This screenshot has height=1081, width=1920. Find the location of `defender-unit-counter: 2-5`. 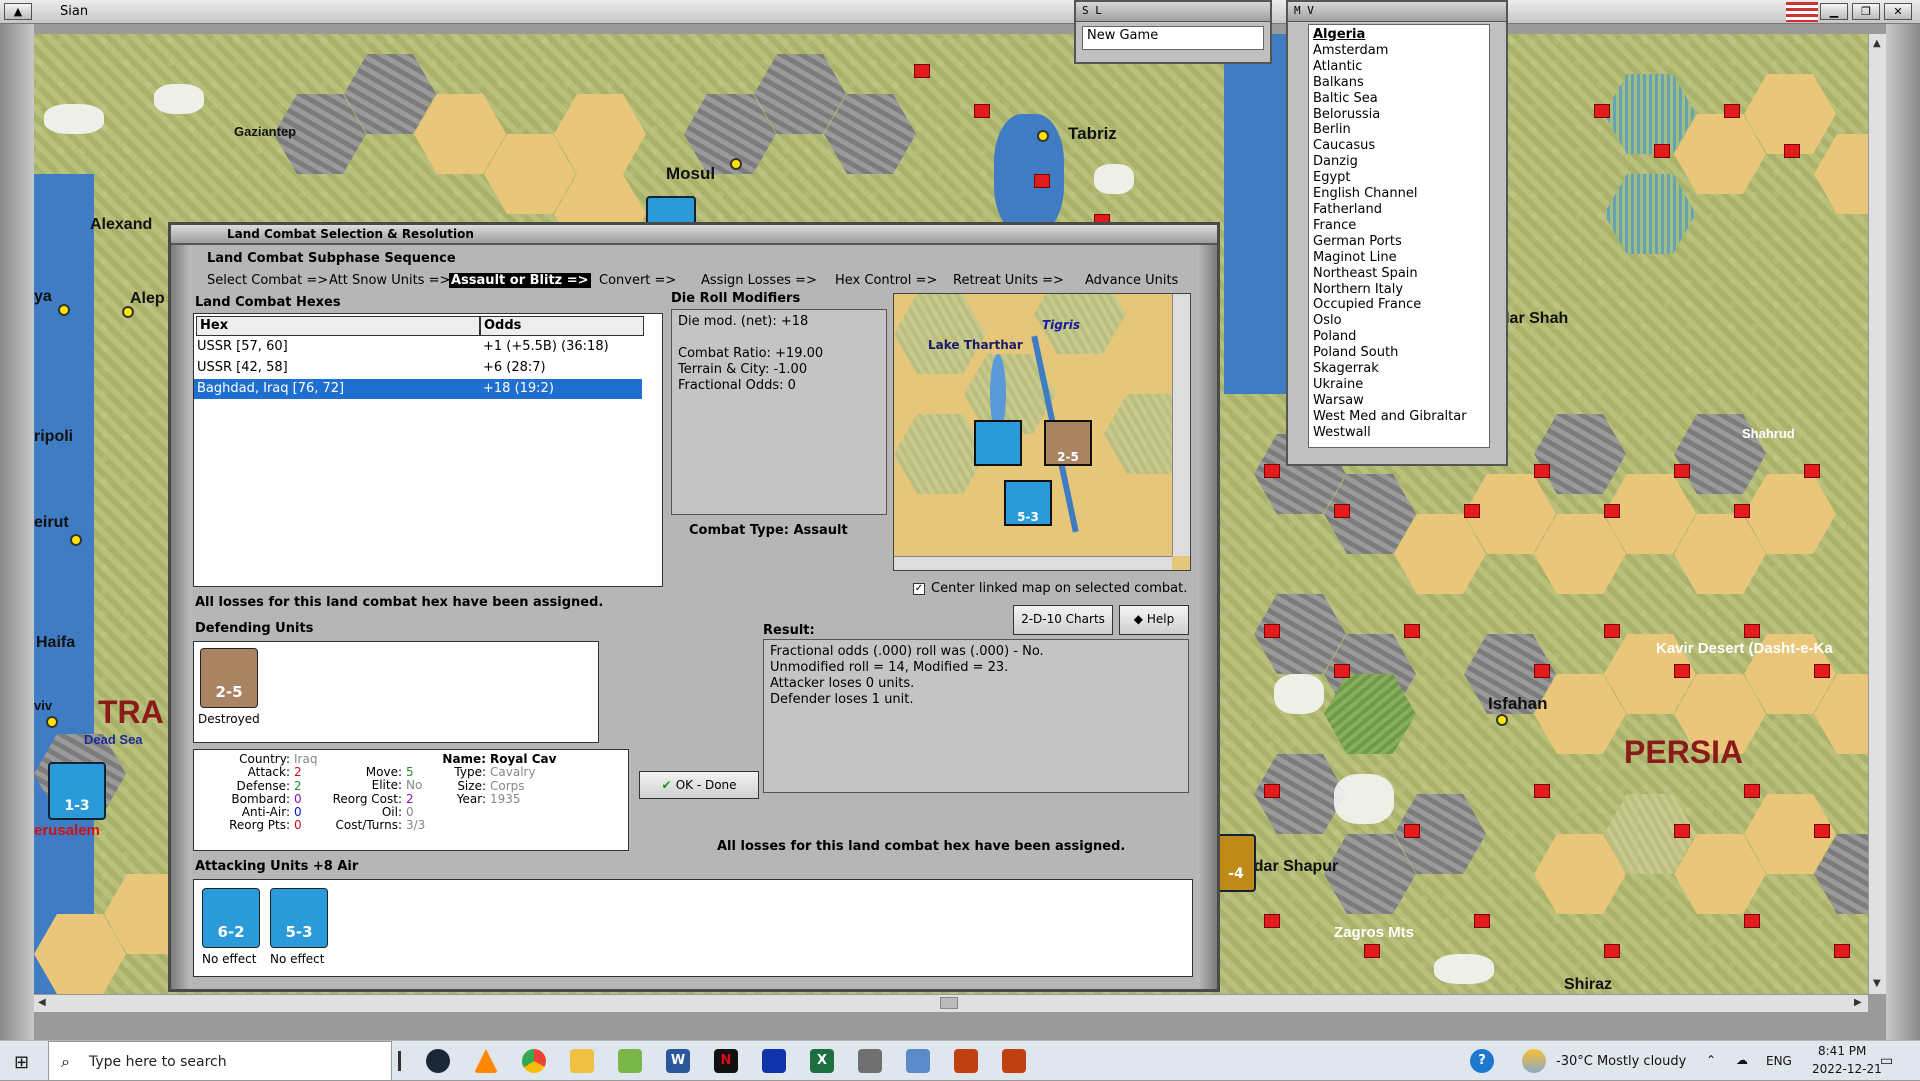

defender-unit-counter: 2-5 is located at coordinates (229, 678).